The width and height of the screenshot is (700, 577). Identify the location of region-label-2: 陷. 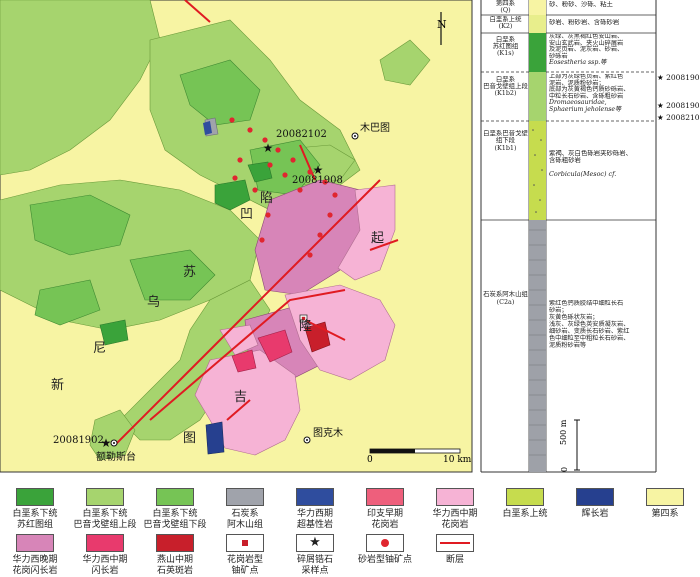
(266, 198).